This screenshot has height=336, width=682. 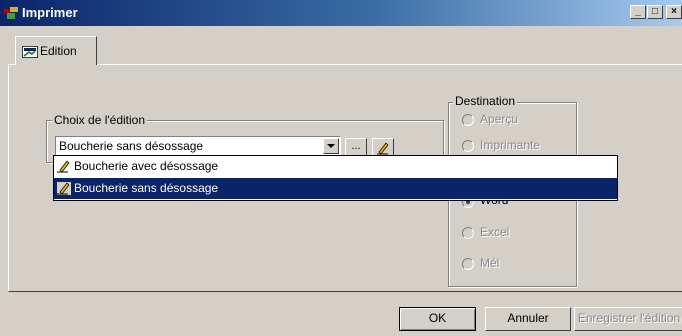 What do you see at coordinates (131, 146) in the screenshot?
I see `edition-combobox-value: Boucherie sans désossage` at bounding box center [131, 146].